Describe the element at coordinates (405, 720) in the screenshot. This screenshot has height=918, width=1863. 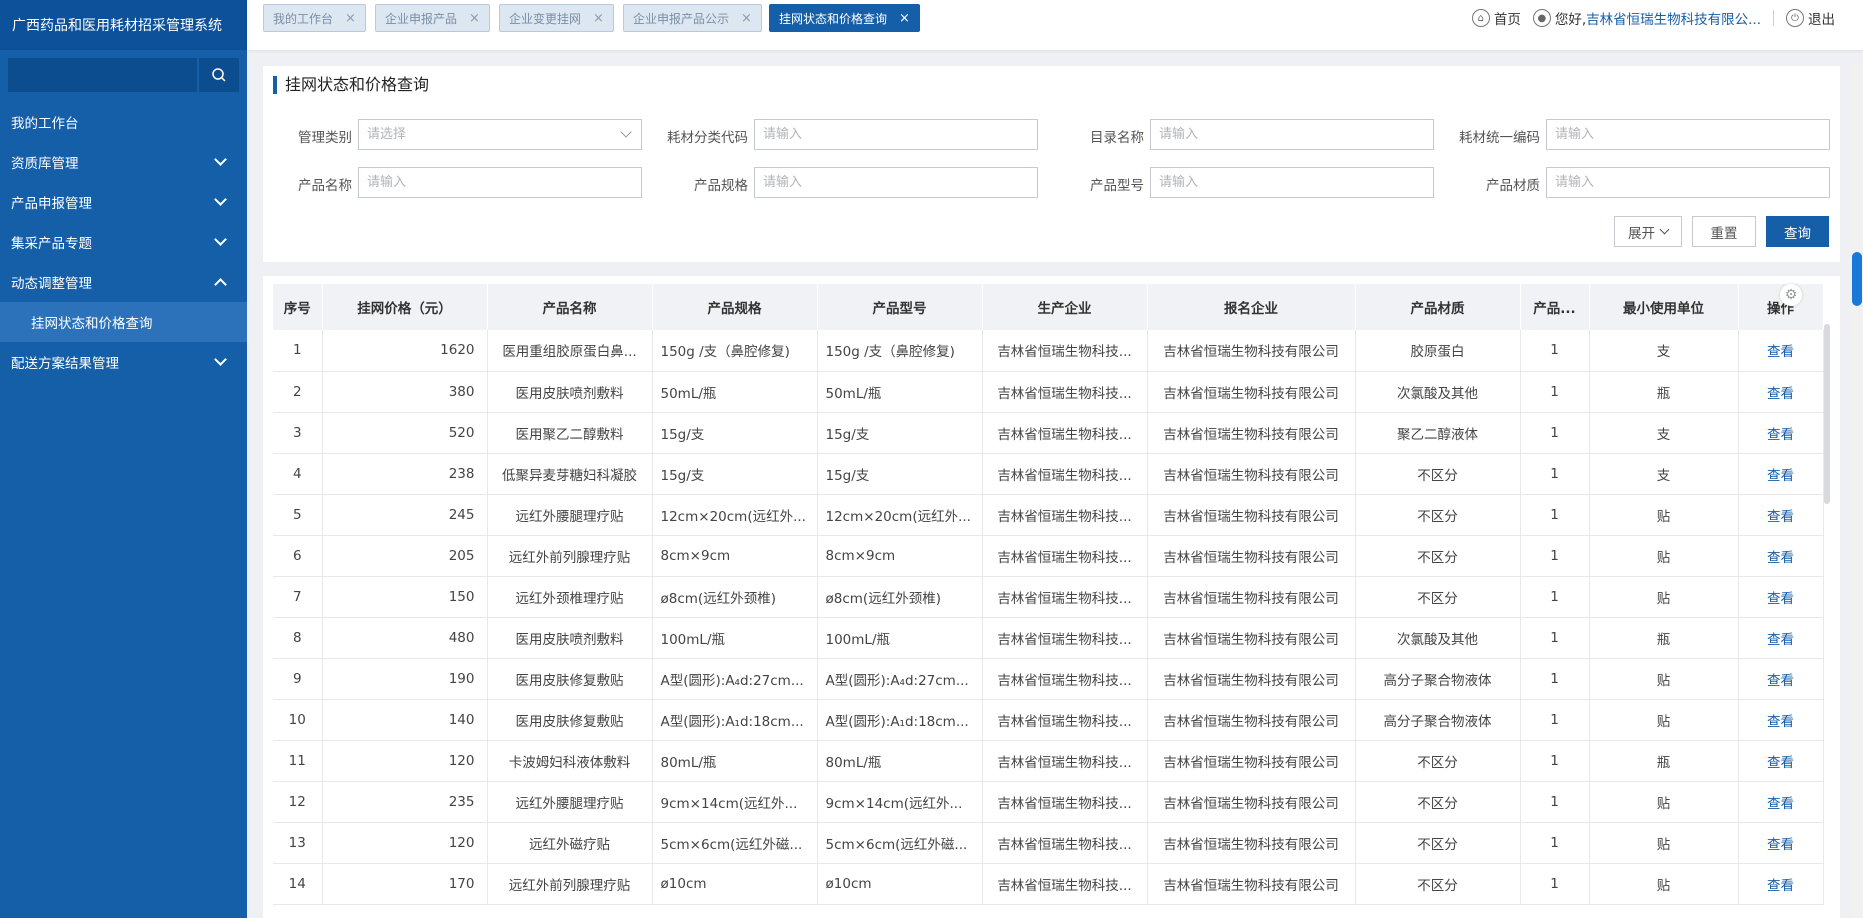
I see `table-cell: 140` at that location.